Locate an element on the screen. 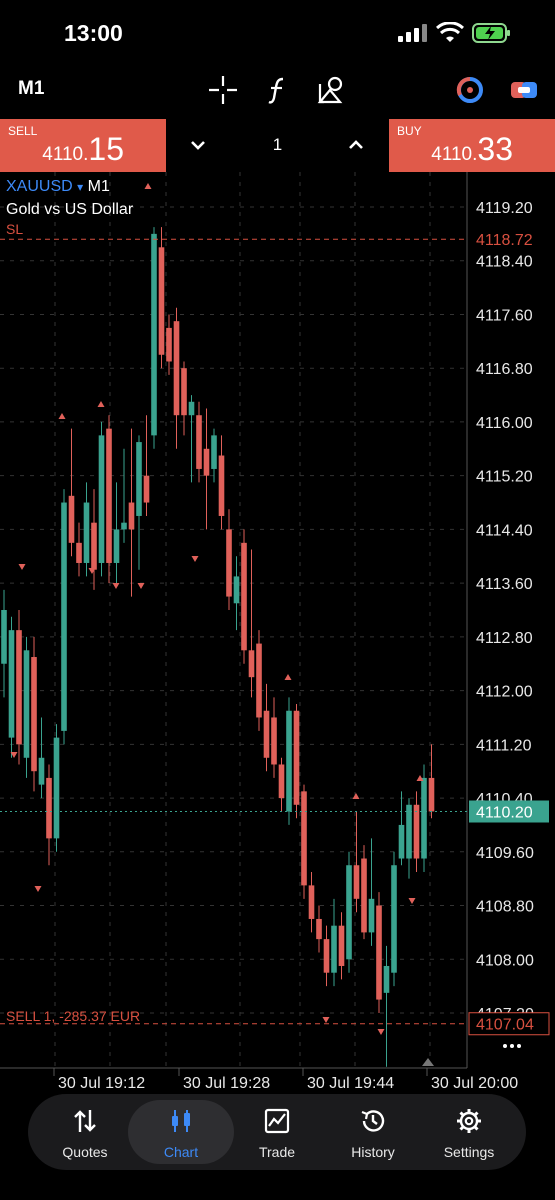 The width and height of the screenshot is (555, 1200). symbol-ticker: XAUUSD is located at coordinates (39, 186).